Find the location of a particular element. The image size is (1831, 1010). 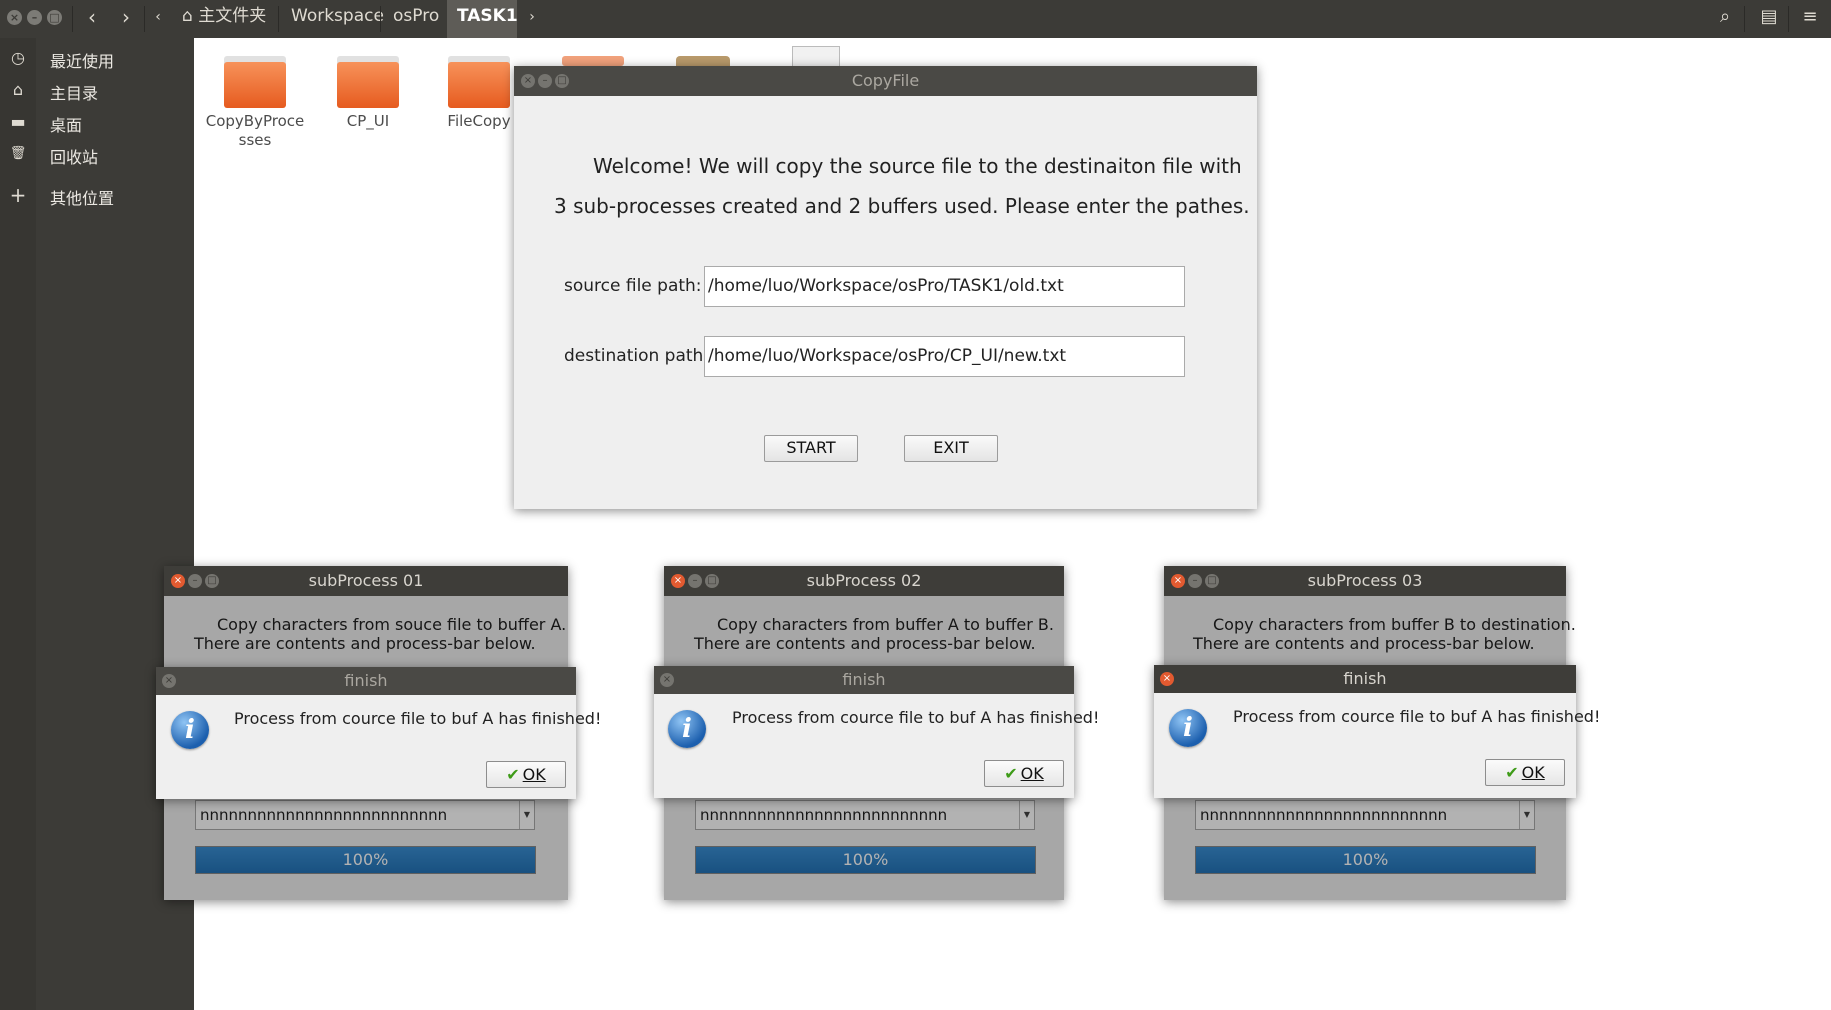

search-icon: ⌕ is located at coordinates (1725, 19).